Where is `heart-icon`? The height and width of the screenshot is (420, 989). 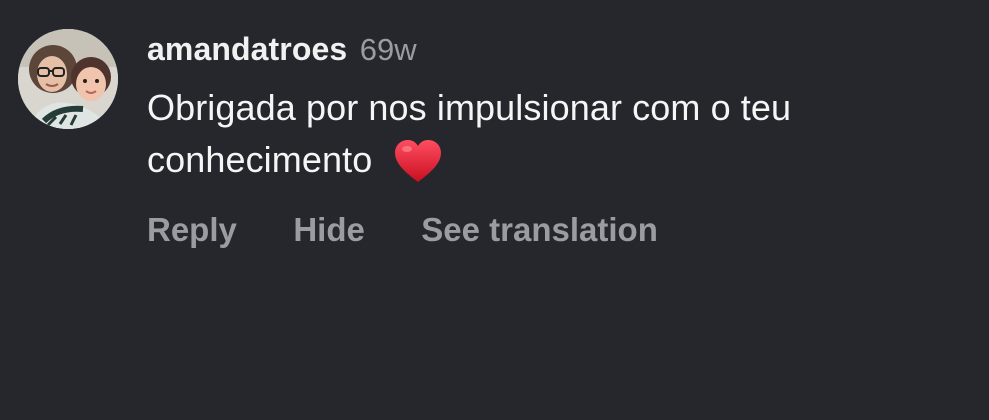
heart-icon is located at coordinates (418, 161).